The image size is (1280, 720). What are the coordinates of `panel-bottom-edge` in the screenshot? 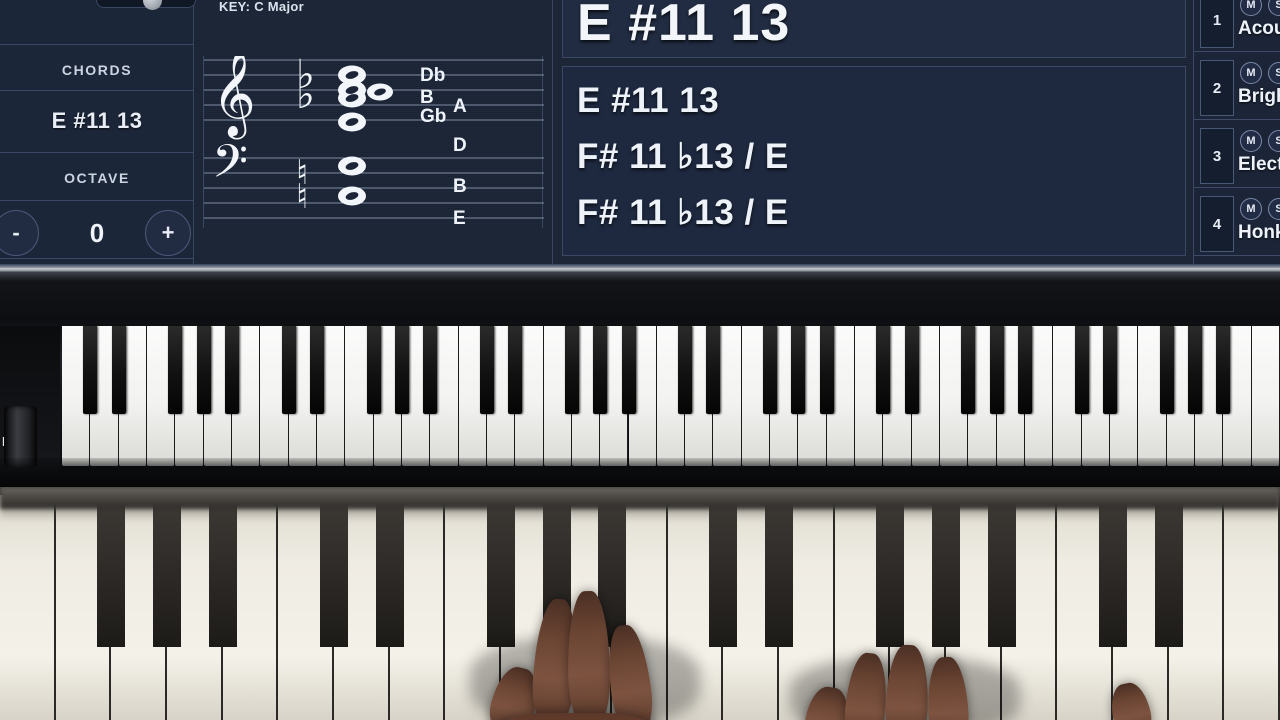 It's located at (640, 268).